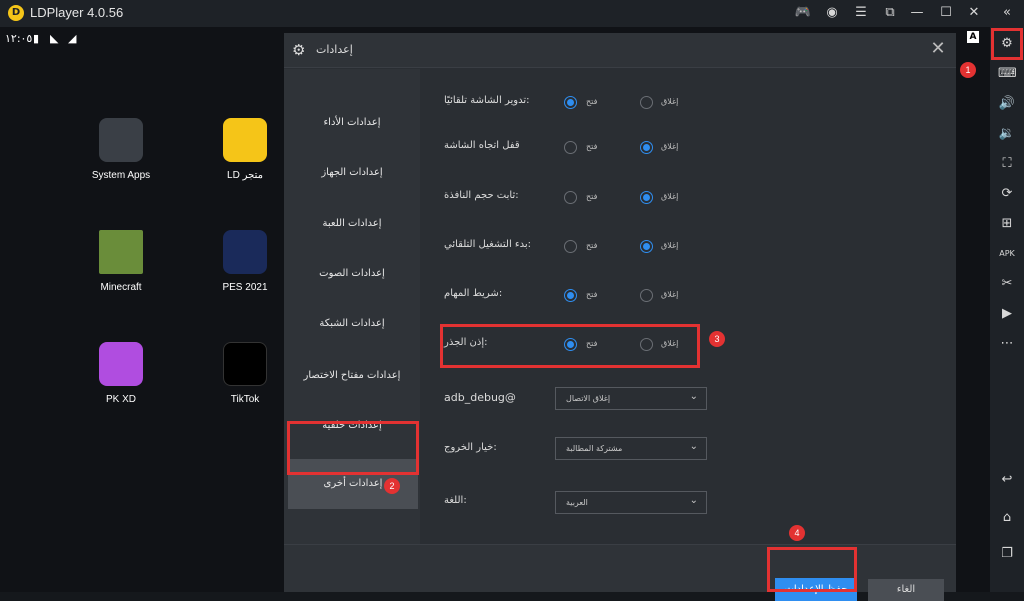 The image size is (1024, 601). What do you see at coordinates (299, 50) in the screenshot?
I see `settings-icon: ⚙` at bounding box center [299, 50].